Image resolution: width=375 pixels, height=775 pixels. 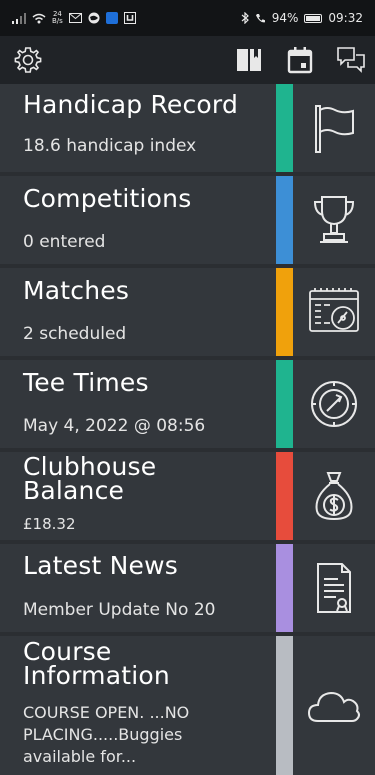 What do you see at coordinates (131, 104) in the screenshot?
I see `tile-title: Handicap Record` at bounding box center [131, 104].